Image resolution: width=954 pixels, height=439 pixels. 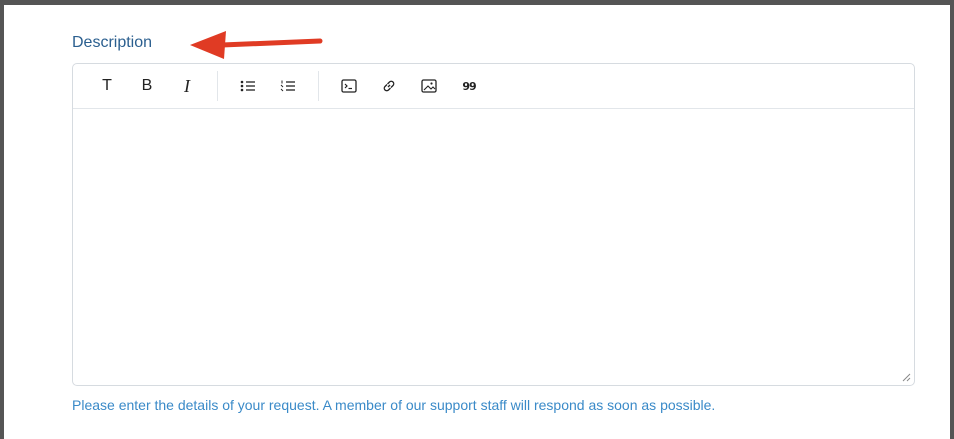 What do you see at coordinates (187, 86) in the screenshot?
I see `italic-button: I` at bounding box center [187, 86].